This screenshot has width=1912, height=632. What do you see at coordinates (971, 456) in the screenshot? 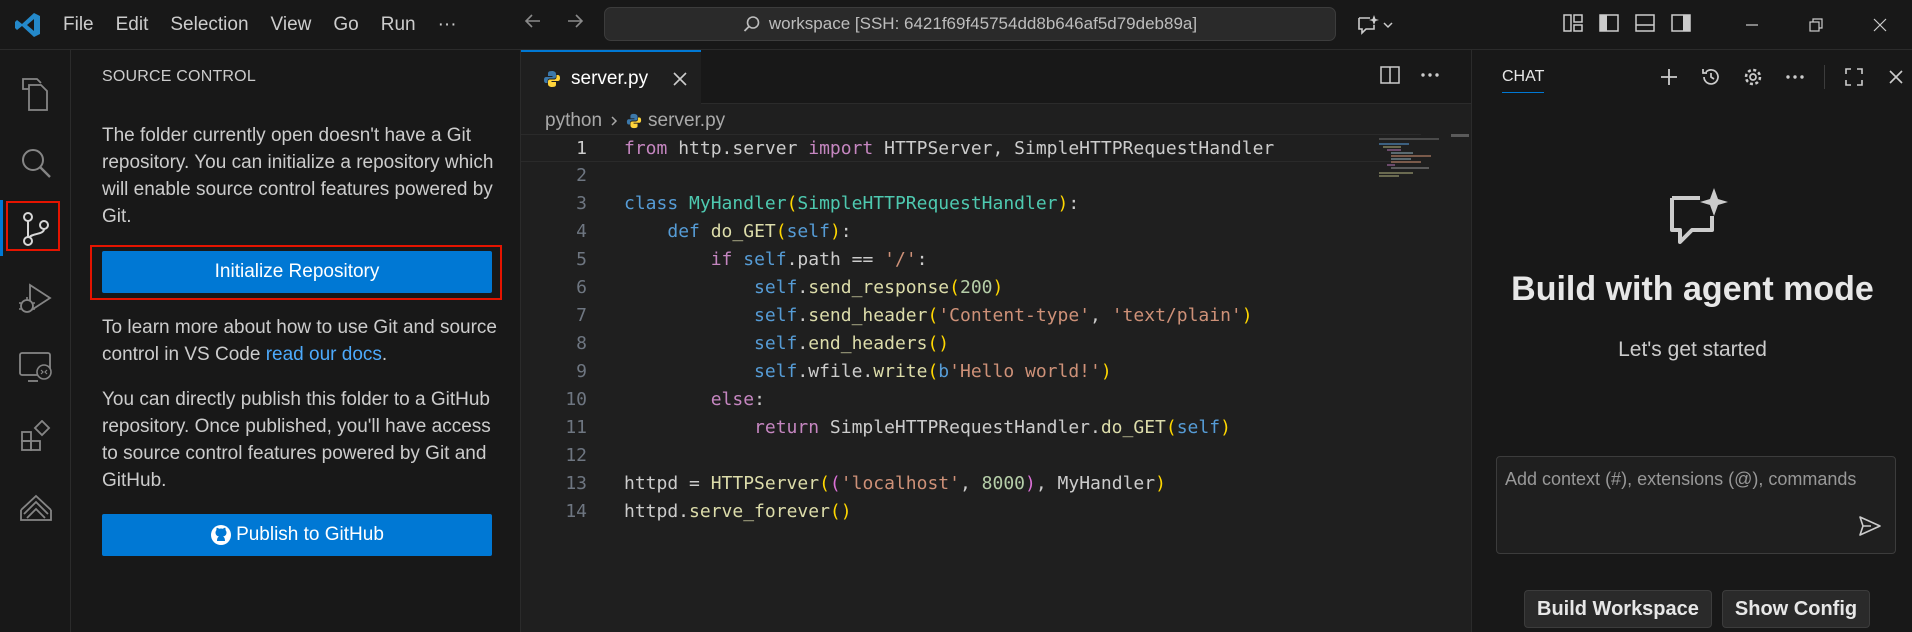
I see `code-line: 12` at bounding box center [971, 456].